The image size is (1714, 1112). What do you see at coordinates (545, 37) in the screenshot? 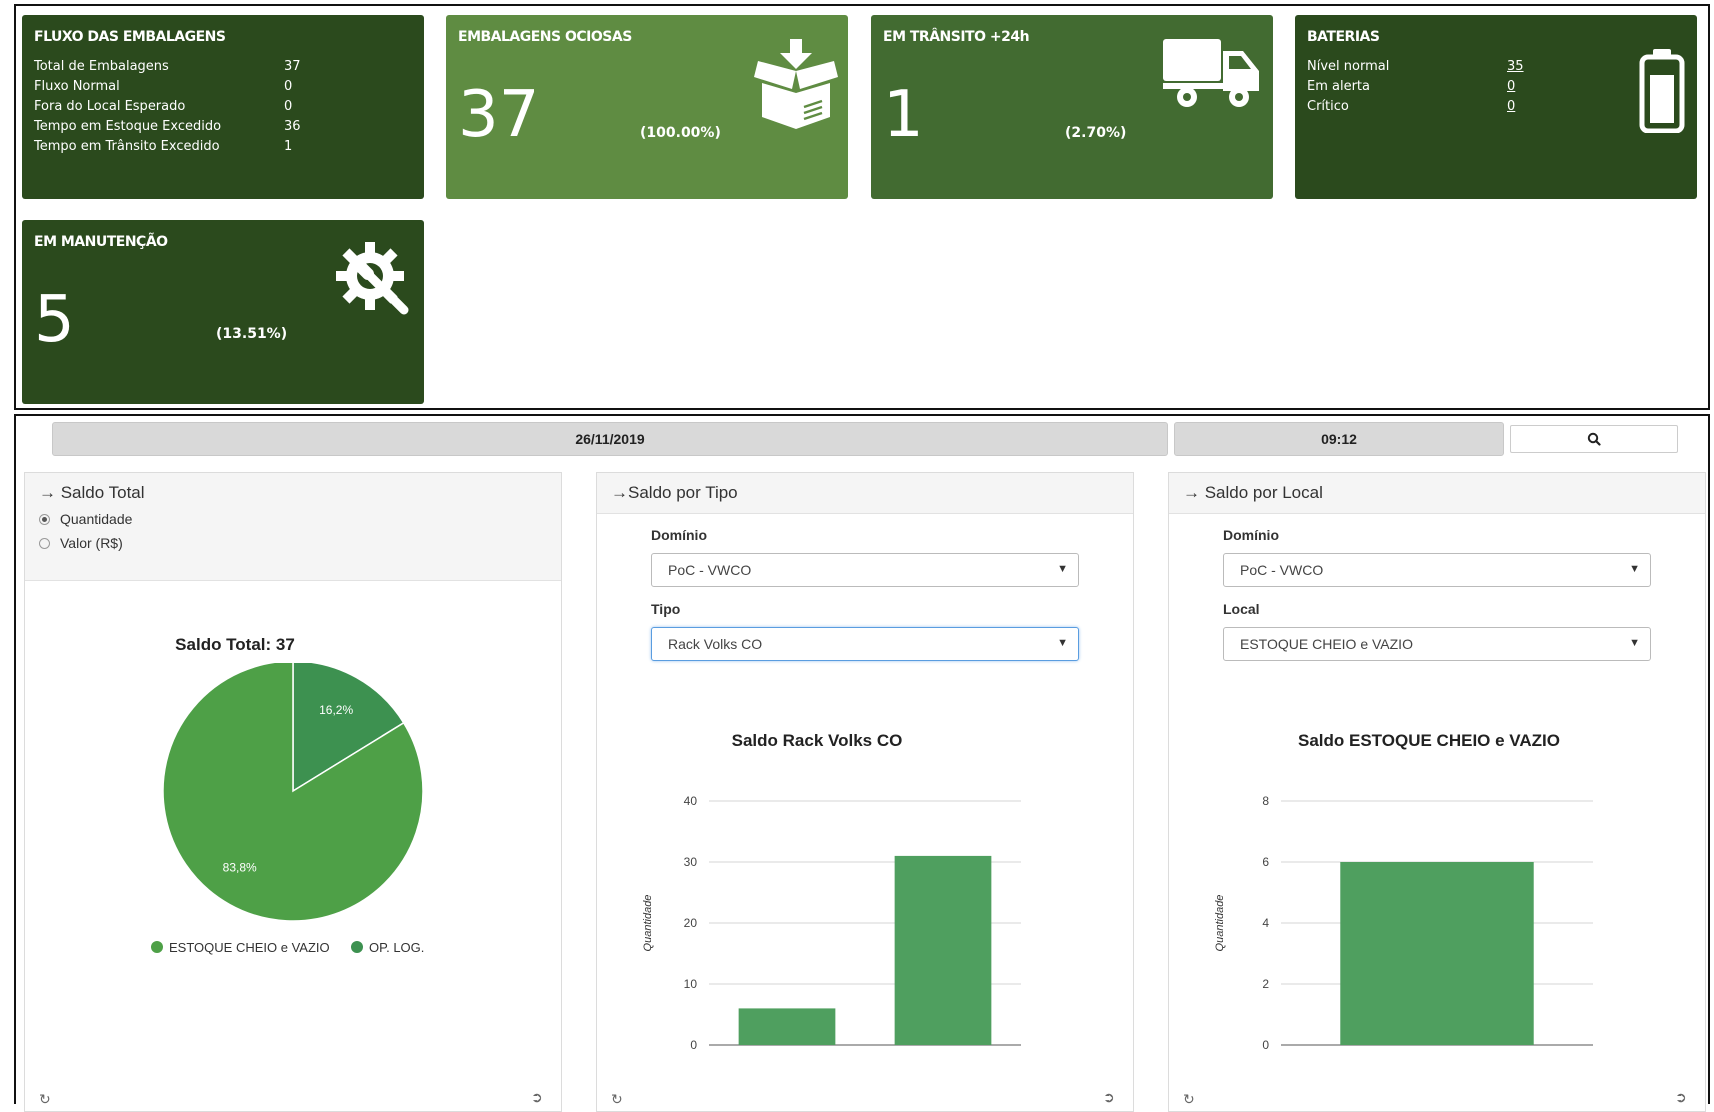
I see `tile-title: EMBALAGENS OCIOSAS` at bounding box center [545, 37].